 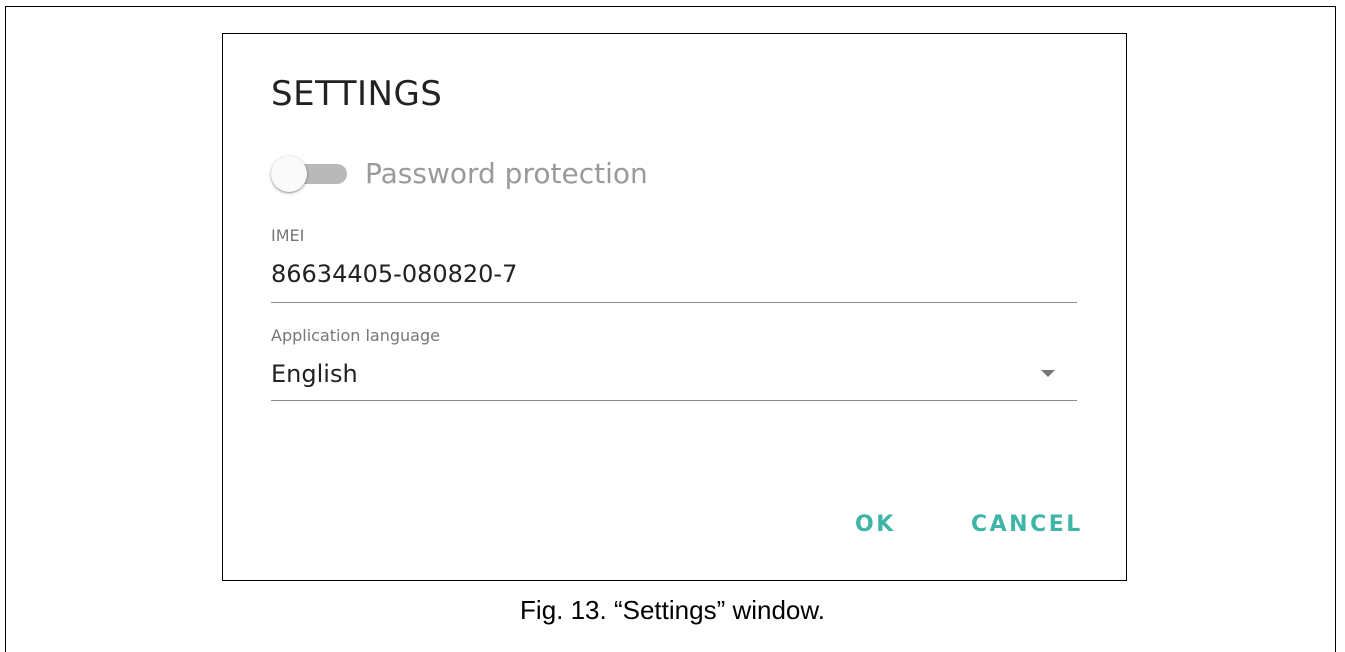 I want to click on password-protection-toggle, so click(x=312, y=174).